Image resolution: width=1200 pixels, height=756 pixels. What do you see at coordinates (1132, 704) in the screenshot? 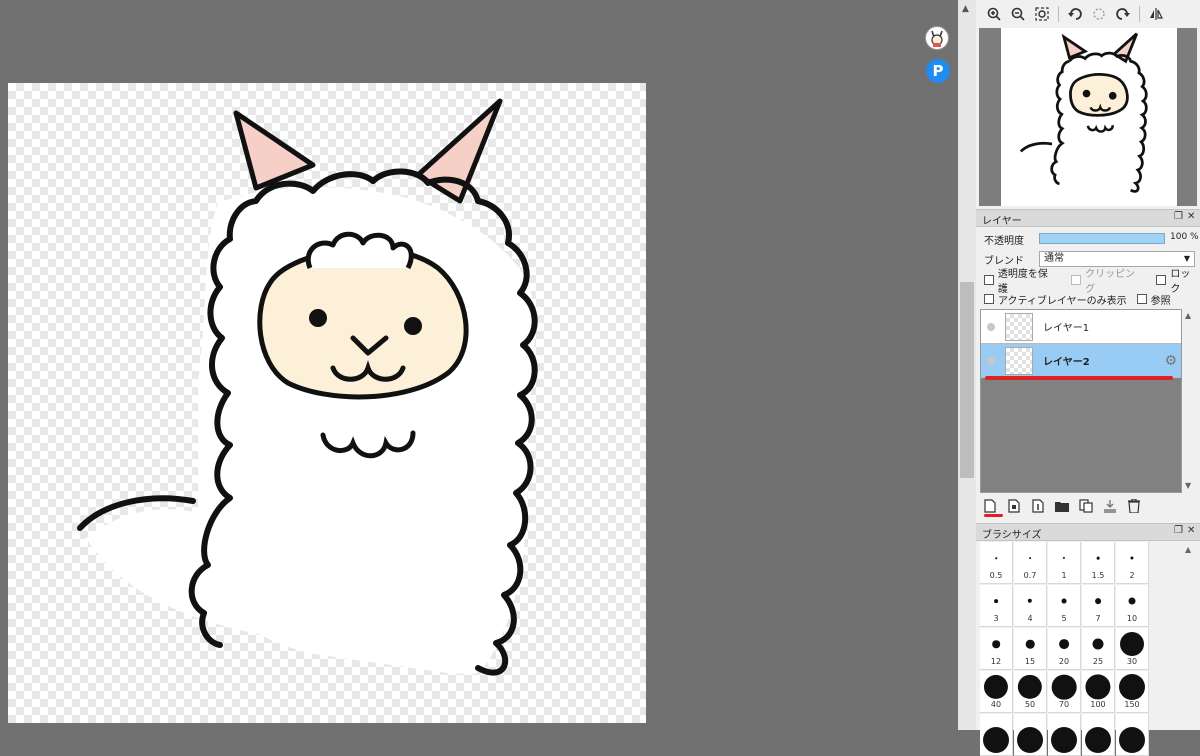
I see `brush-size-label: 150` at bounding box center [1132, 704].